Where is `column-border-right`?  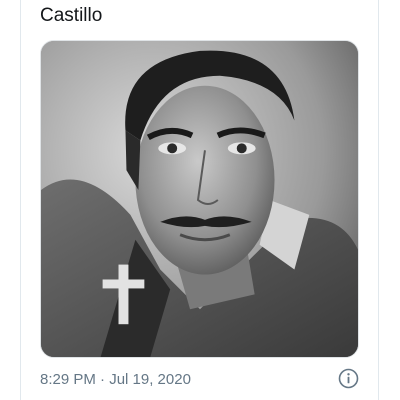
column-border-right is located at coordinates (378, 200).